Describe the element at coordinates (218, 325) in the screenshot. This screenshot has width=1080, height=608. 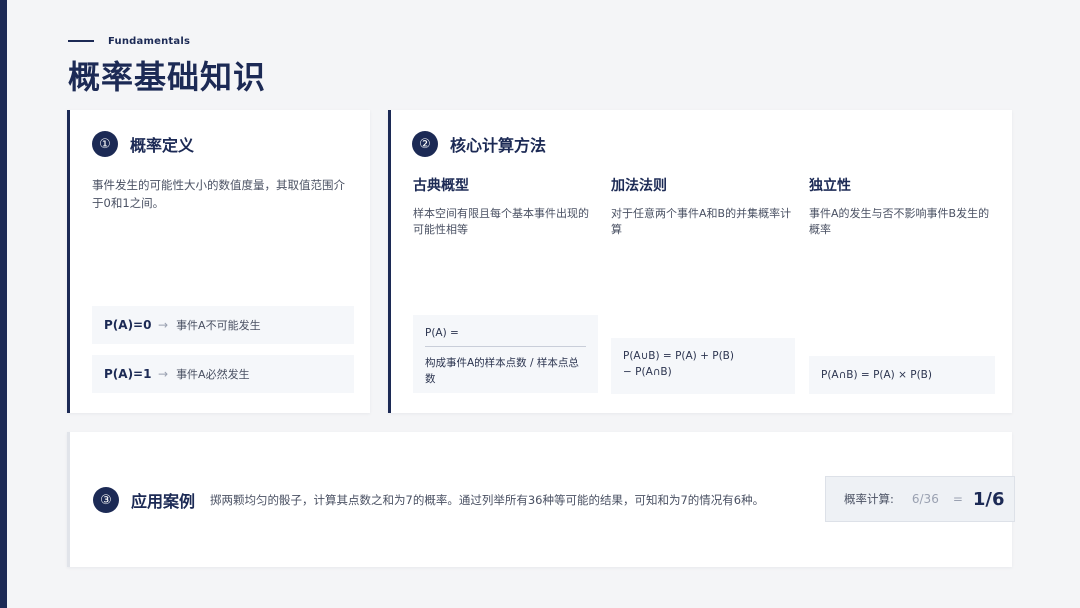
I see `row-description: 事件A不可能发生` at that location.